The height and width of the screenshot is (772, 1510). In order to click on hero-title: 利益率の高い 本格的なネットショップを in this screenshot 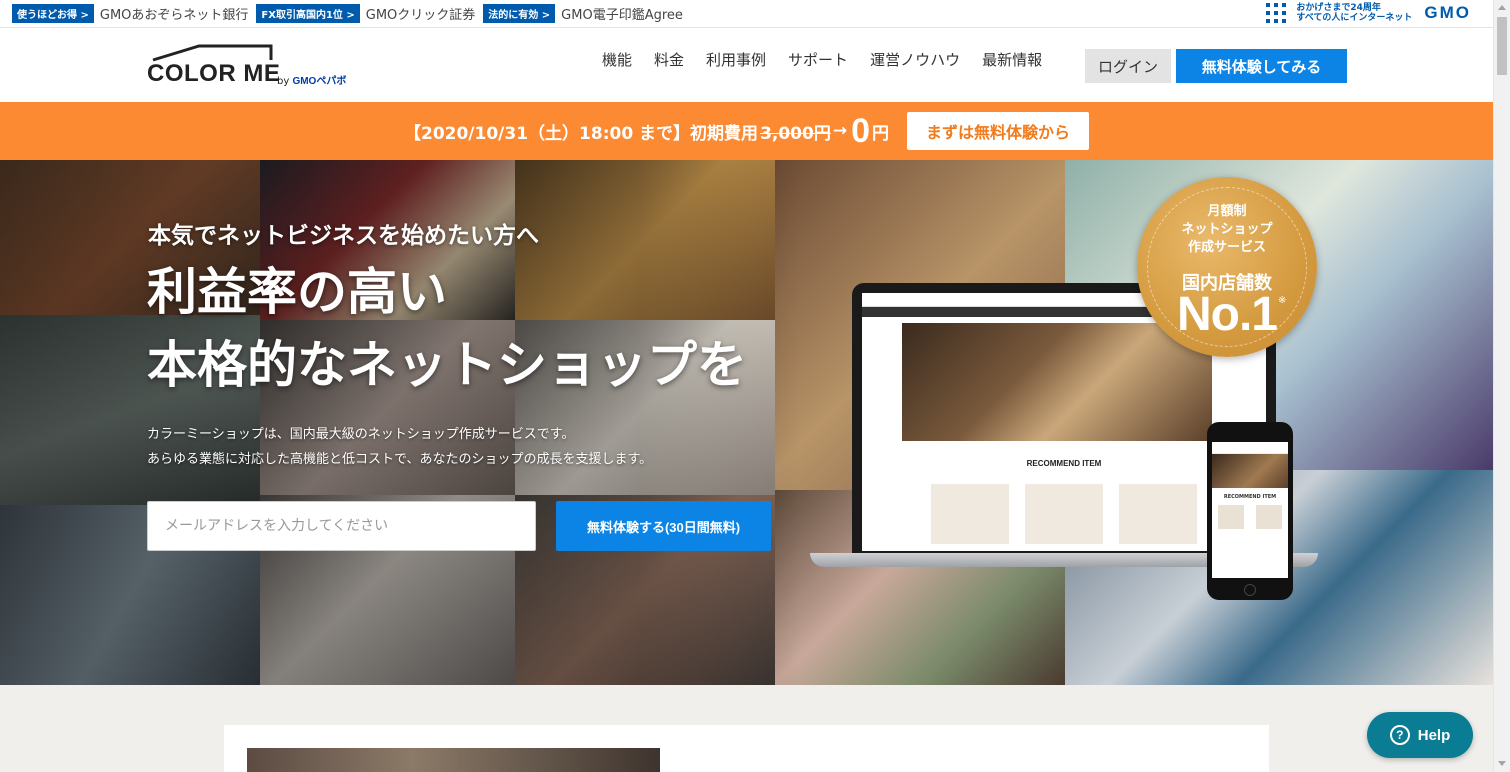, I will do `click(447, 328)`.